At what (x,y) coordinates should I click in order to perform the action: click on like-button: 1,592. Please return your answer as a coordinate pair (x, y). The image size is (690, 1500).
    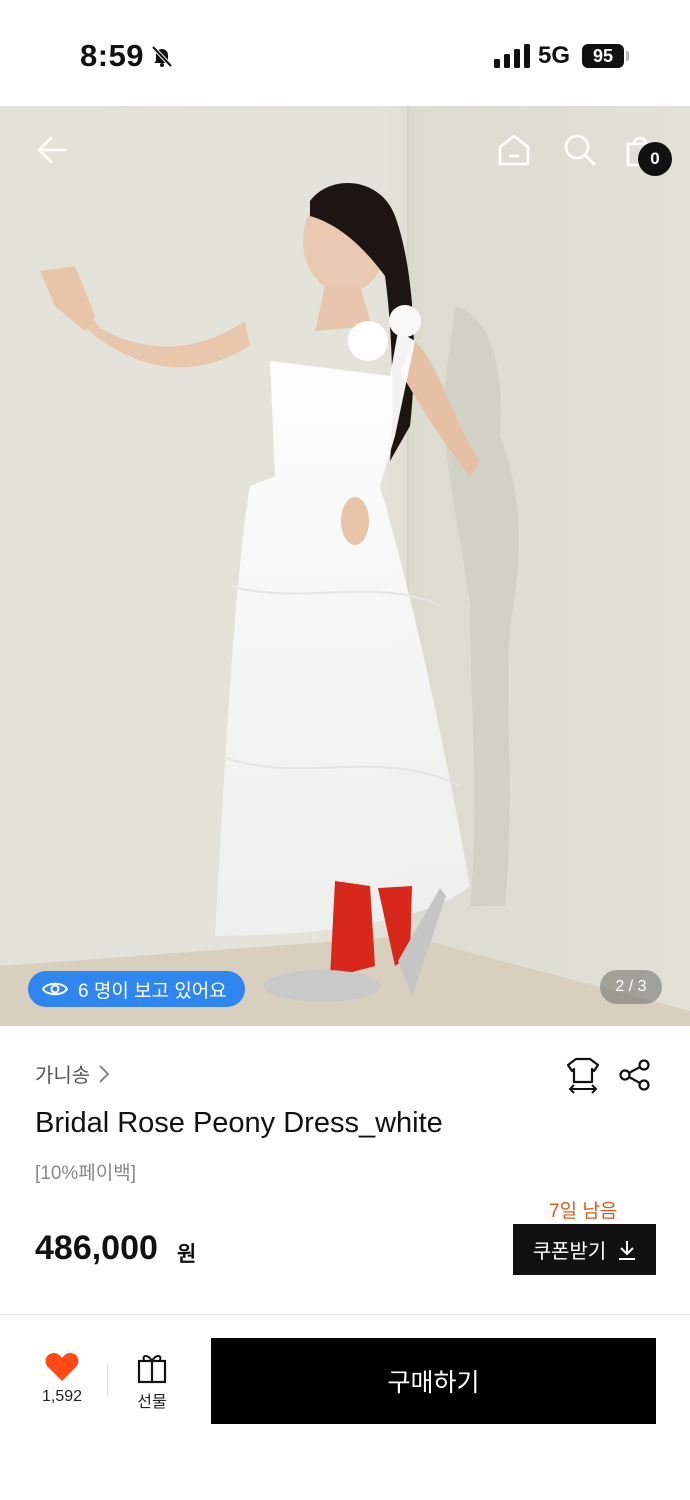
    Looking at the image, I should click on (62, 1384).